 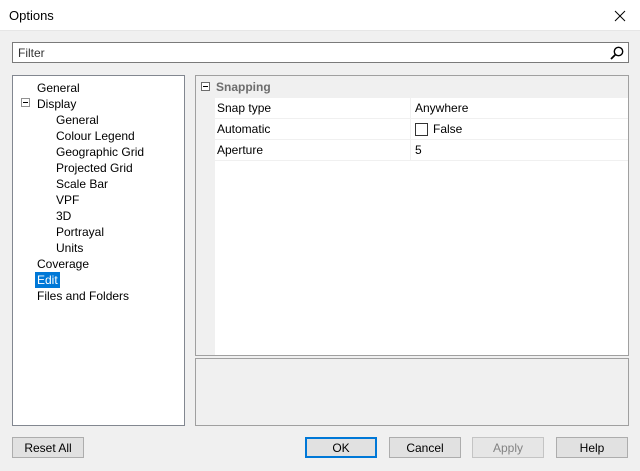 What do you see at coordinates (520, 129) in the screenshot?
I see `property-value: False` at bounding box center [520, 129].